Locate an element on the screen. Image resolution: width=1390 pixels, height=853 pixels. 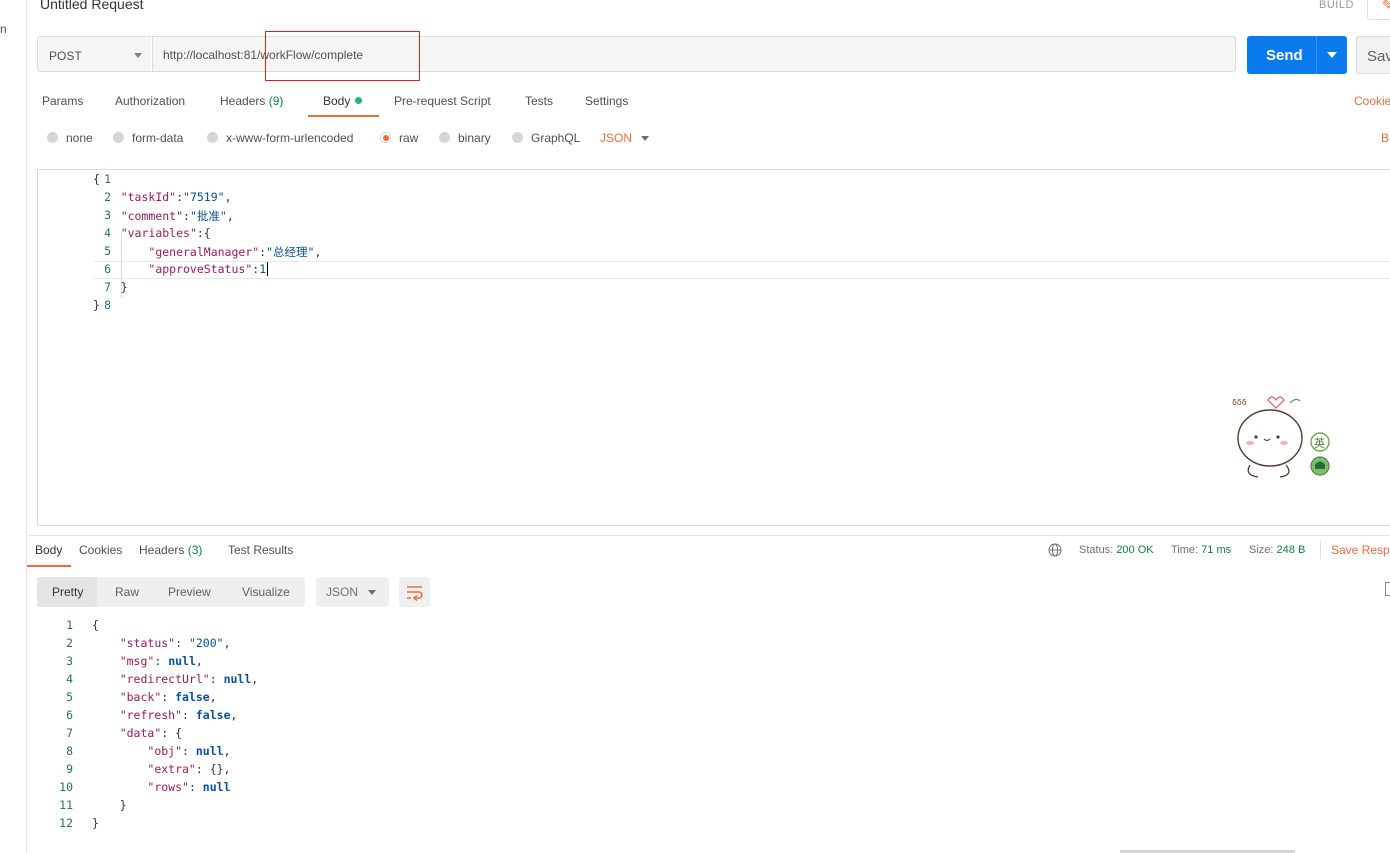
sticker-text: 英 is located at coordinates (1319, 443).